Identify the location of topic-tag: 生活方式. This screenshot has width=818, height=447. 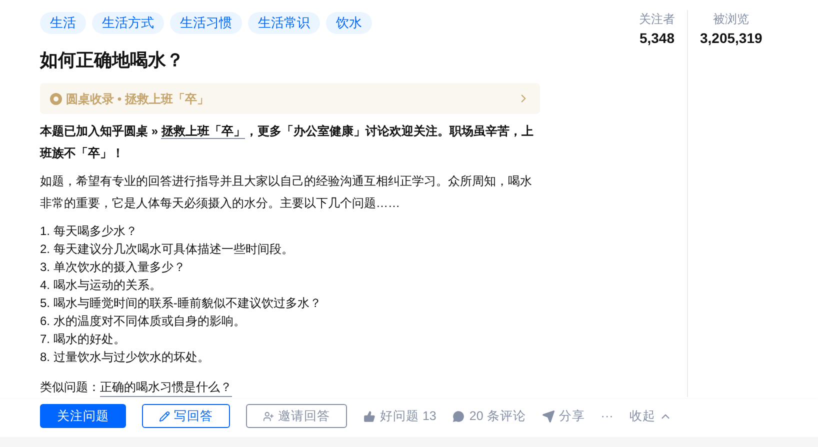
(128, 23).